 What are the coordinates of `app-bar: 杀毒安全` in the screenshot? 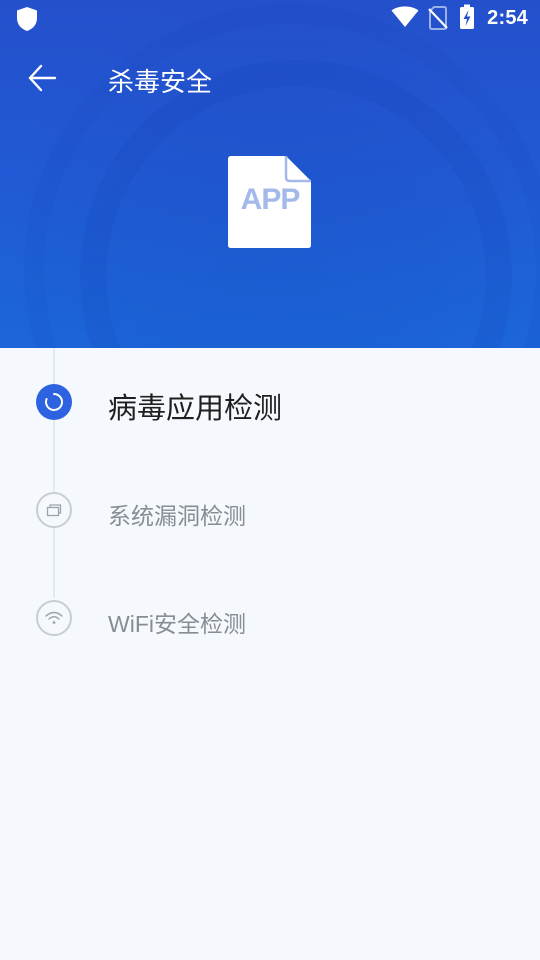 It's located at (270, 78).